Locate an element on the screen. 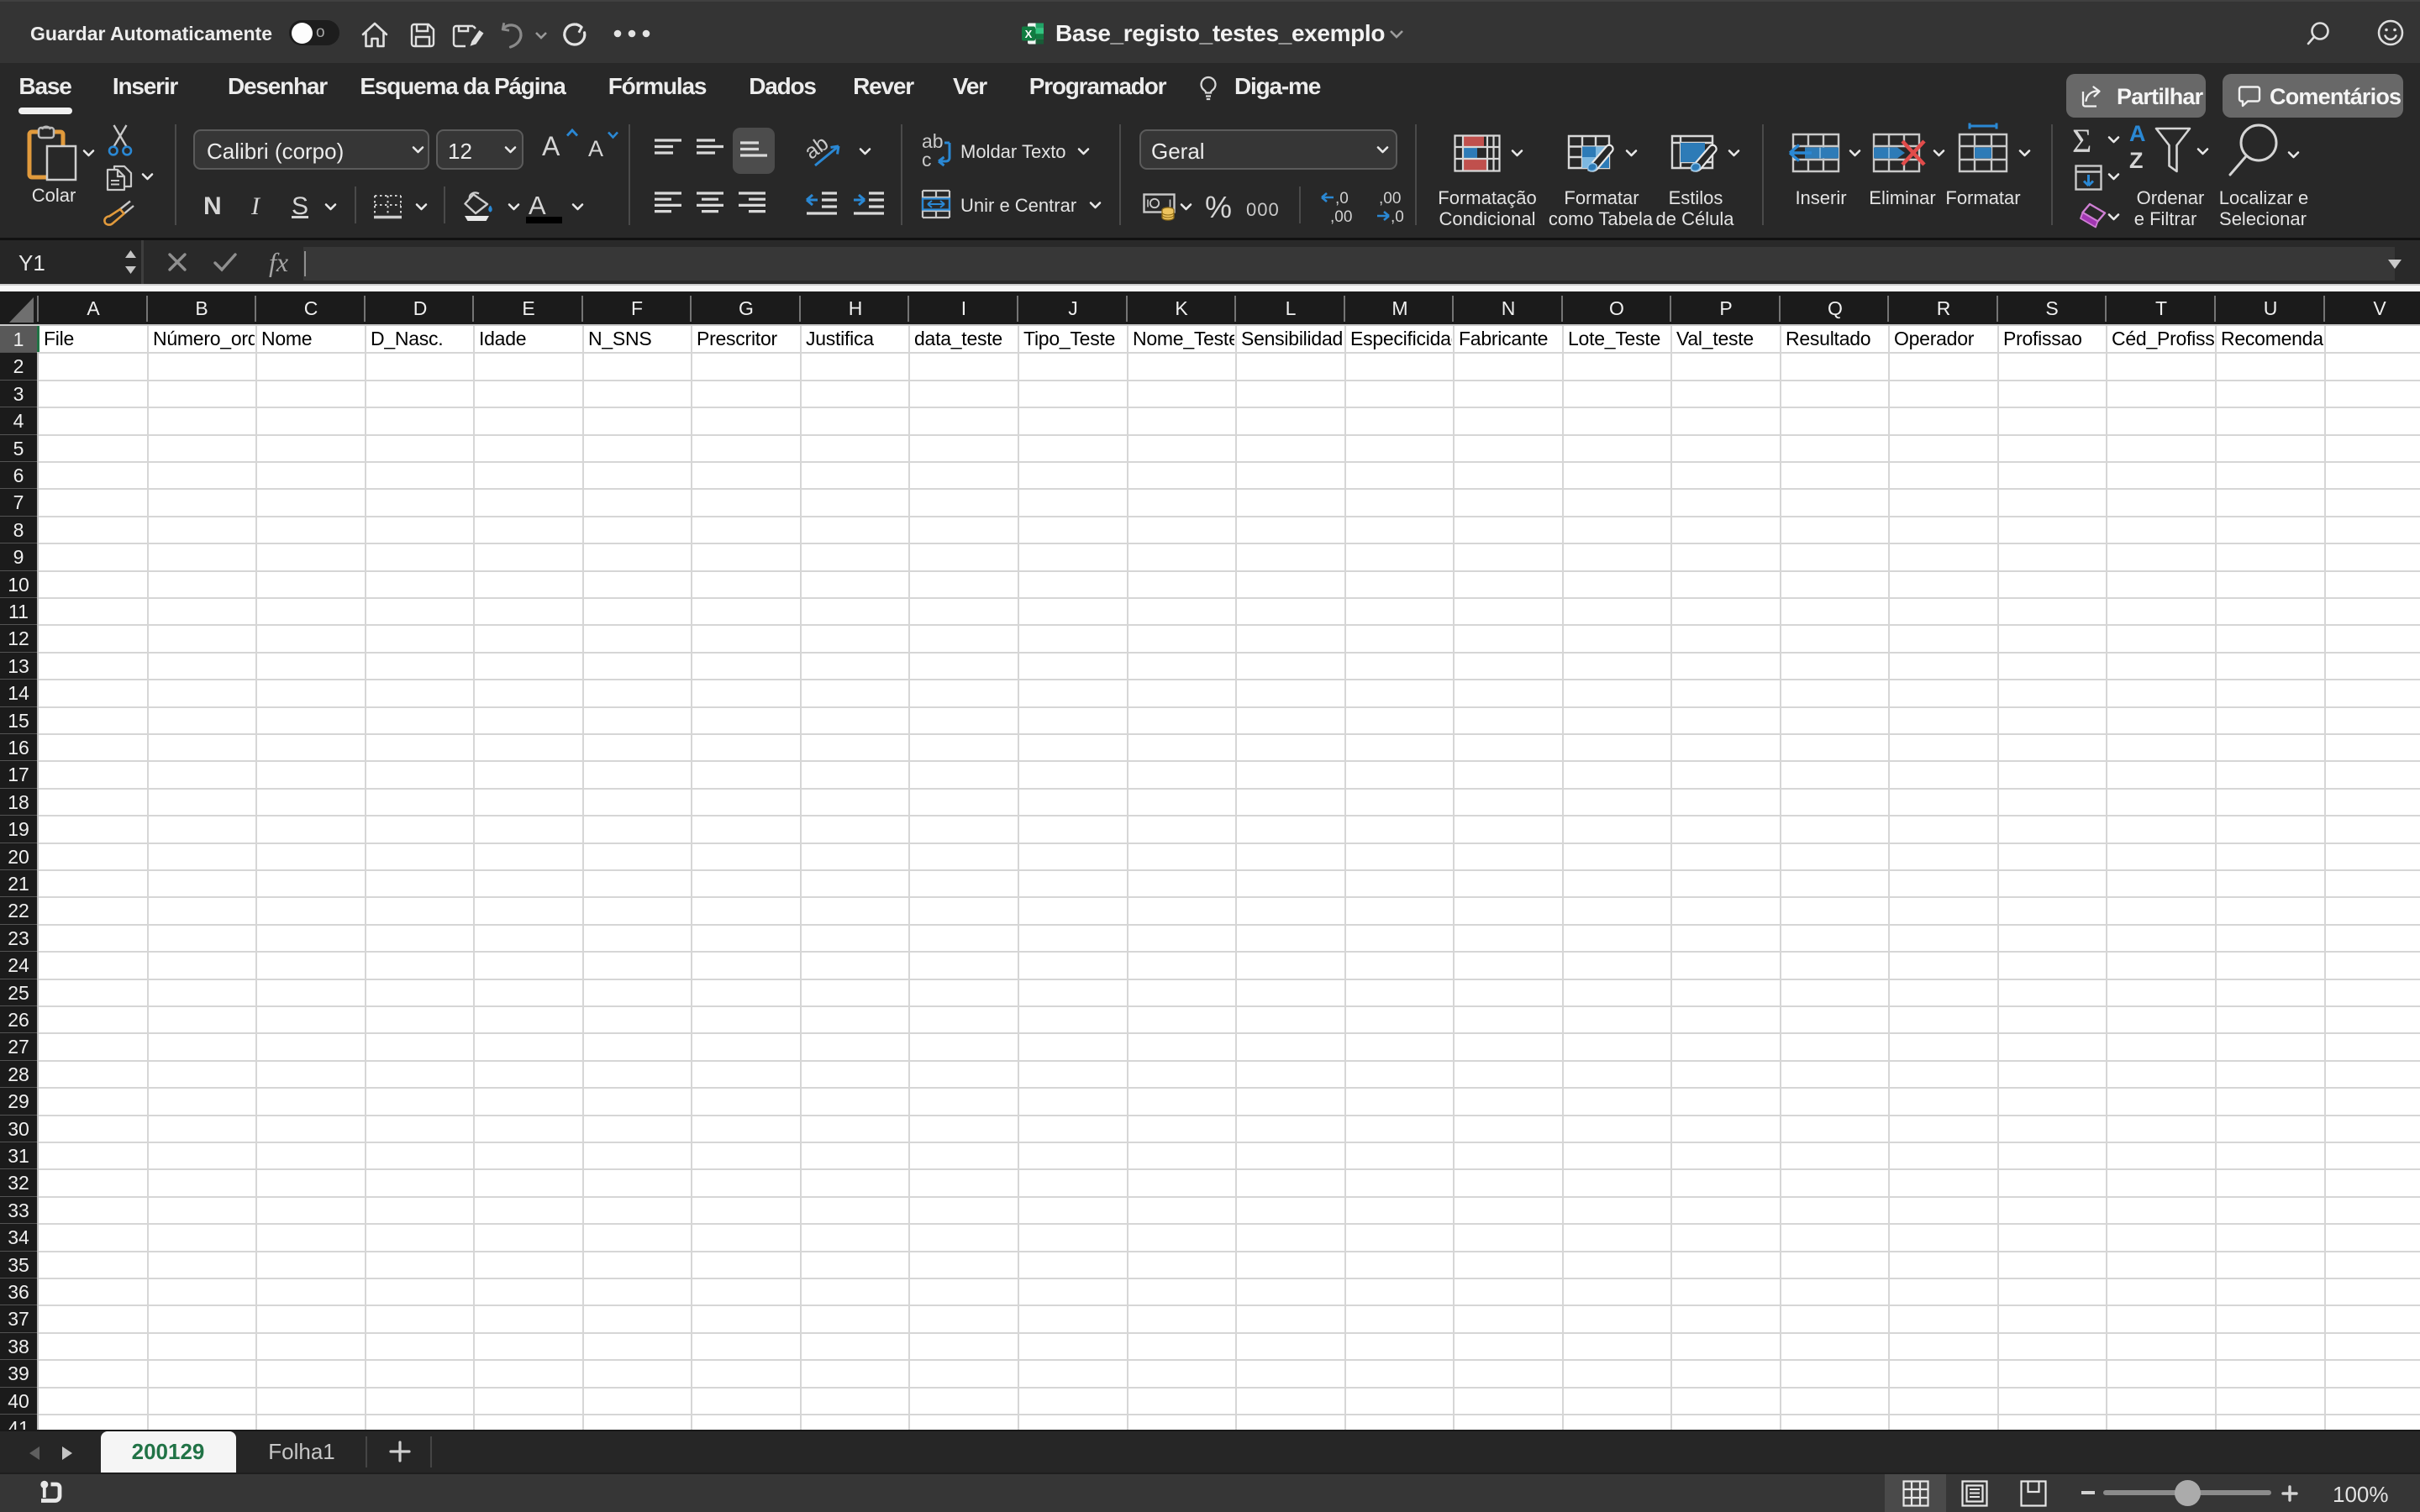 Image resolution: width=2420 pixels, height=1512 pixels. svg-text: X is located at coordinates (1029, 34).